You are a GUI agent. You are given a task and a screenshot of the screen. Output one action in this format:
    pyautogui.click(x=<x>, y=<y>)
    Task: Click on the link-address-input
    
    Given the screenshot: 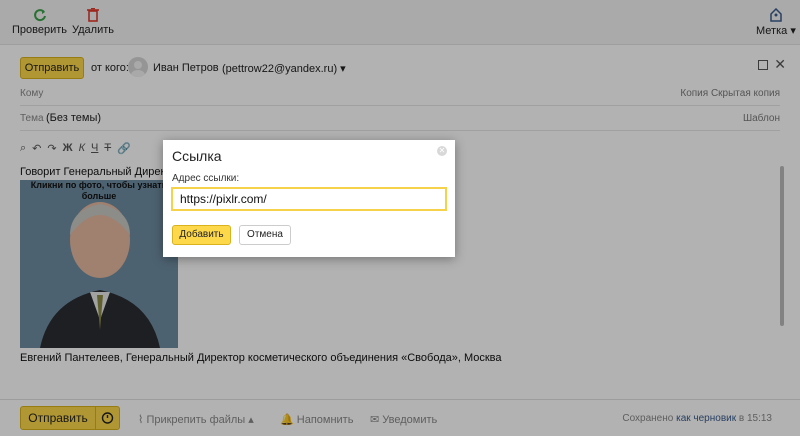 What is the action you would take?
    pyautogui.click(x=309, y=199)
    